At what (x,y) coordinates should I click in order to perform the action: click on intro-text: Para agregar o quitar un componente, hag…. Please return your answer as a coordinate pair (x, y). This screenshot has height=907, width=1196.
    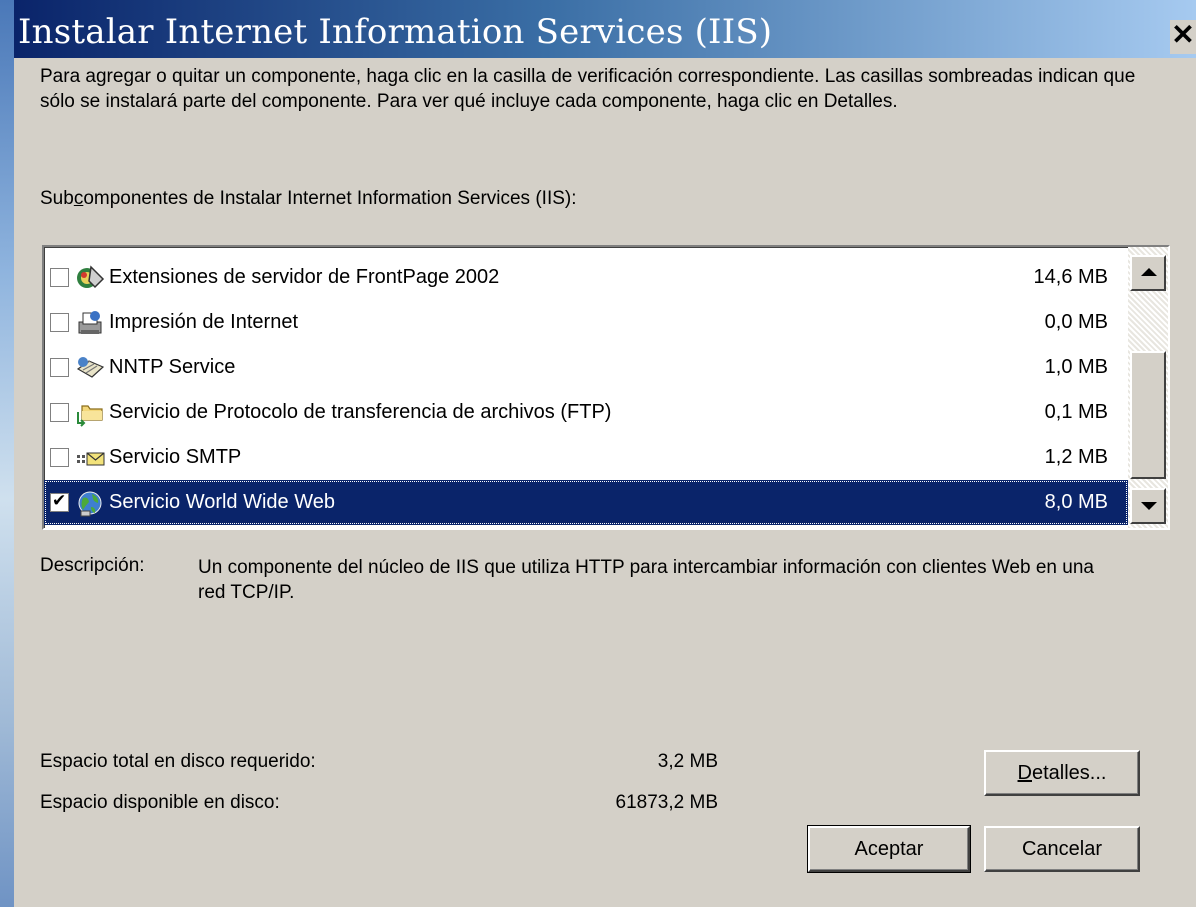
    Looking at the image, I should click on (588, 89).